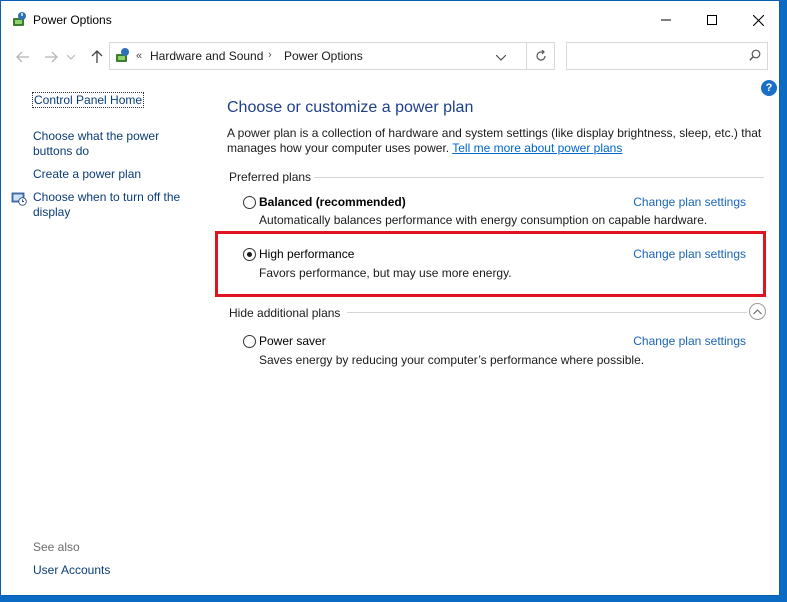 The width and height of the screenshot is (787, 602). Describe the element at coordinates (332, 202) in the screenshot. I see `balanced-plan-name: Balanced (recommended)` at that location.